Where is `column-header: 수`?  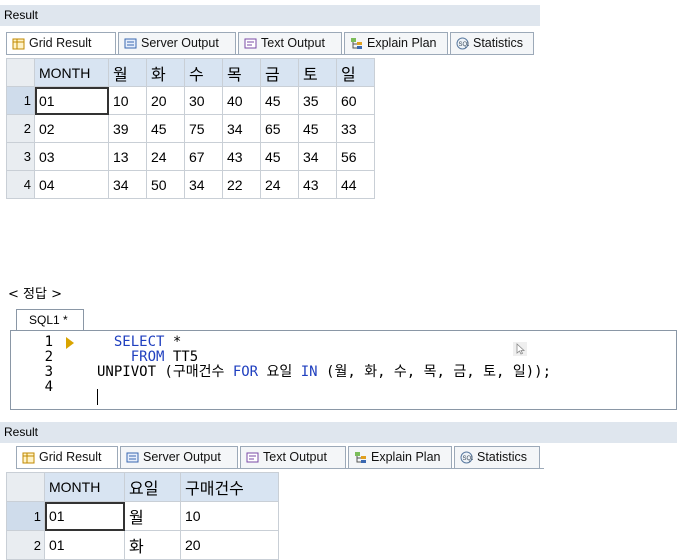
column-header: 수 is located at coordinates (203, 72).